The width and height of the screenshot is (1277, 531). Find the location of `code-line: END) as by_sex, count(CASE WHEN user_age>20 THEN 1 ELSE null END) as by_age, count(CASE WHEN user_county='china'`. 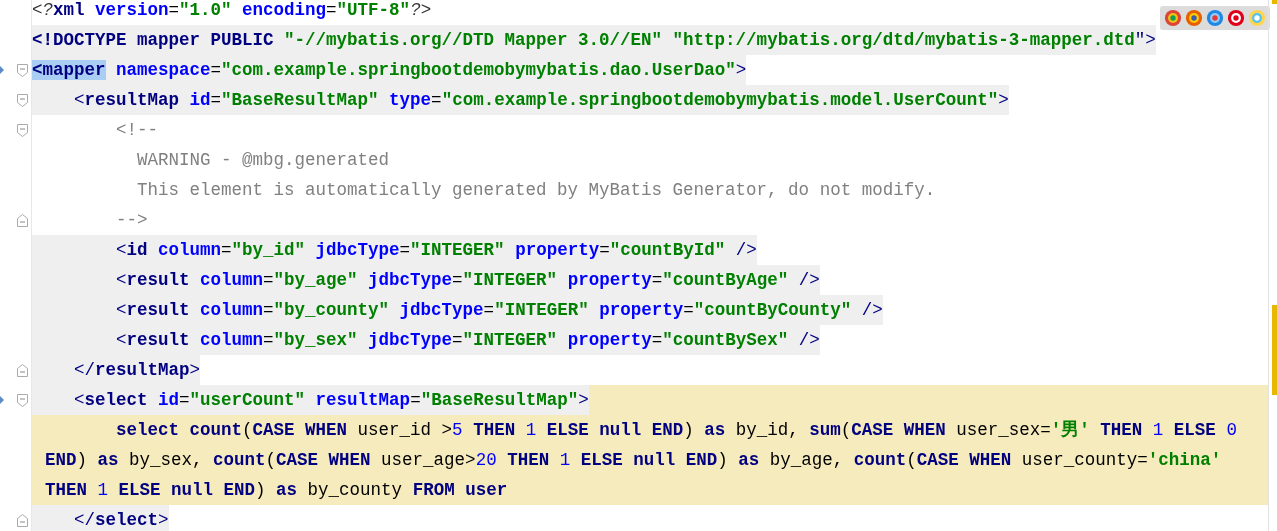

code-line: END) as by_sex, count(CASE WHEN user_age>20 THEN 1 ELSE null END) as by_age, count(CASE WHEN user_county='china' is located at coordinates (633, 460).